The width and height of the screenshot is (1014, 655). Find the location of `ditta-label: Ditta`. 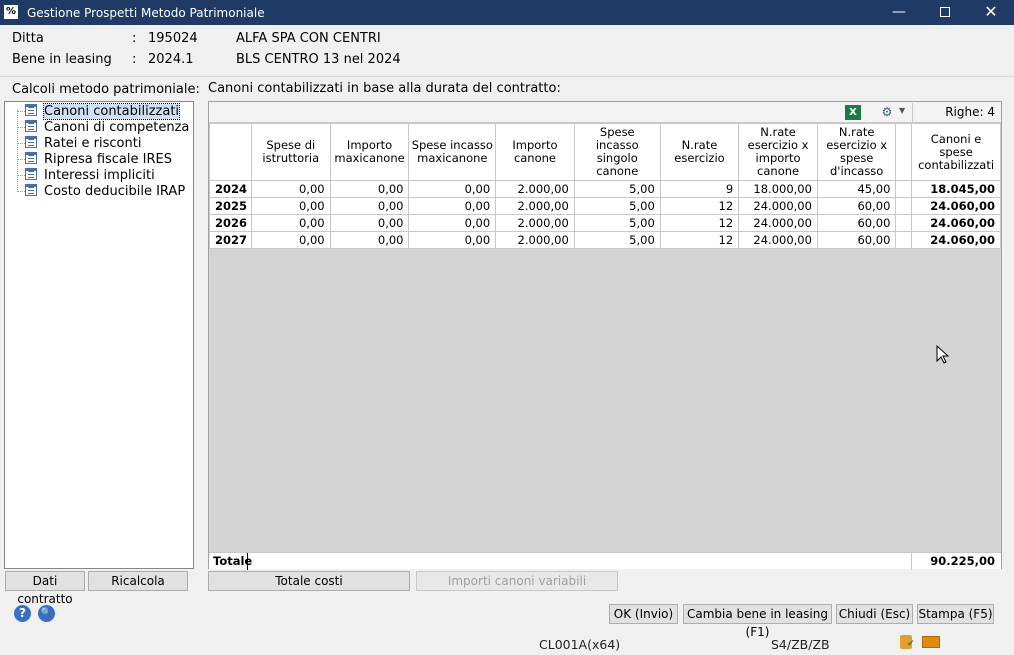

ditta-label: Ditta is located at coordinates (28, 38).